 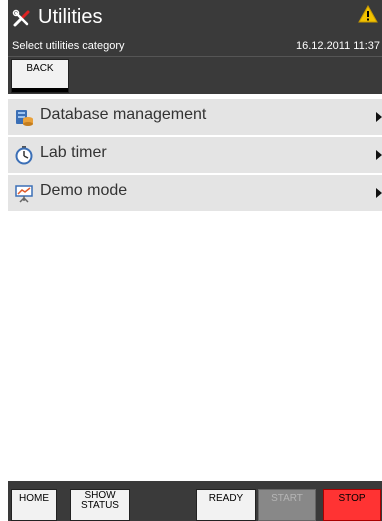 I want to click on start-button: START, so click(x=287, y=505).